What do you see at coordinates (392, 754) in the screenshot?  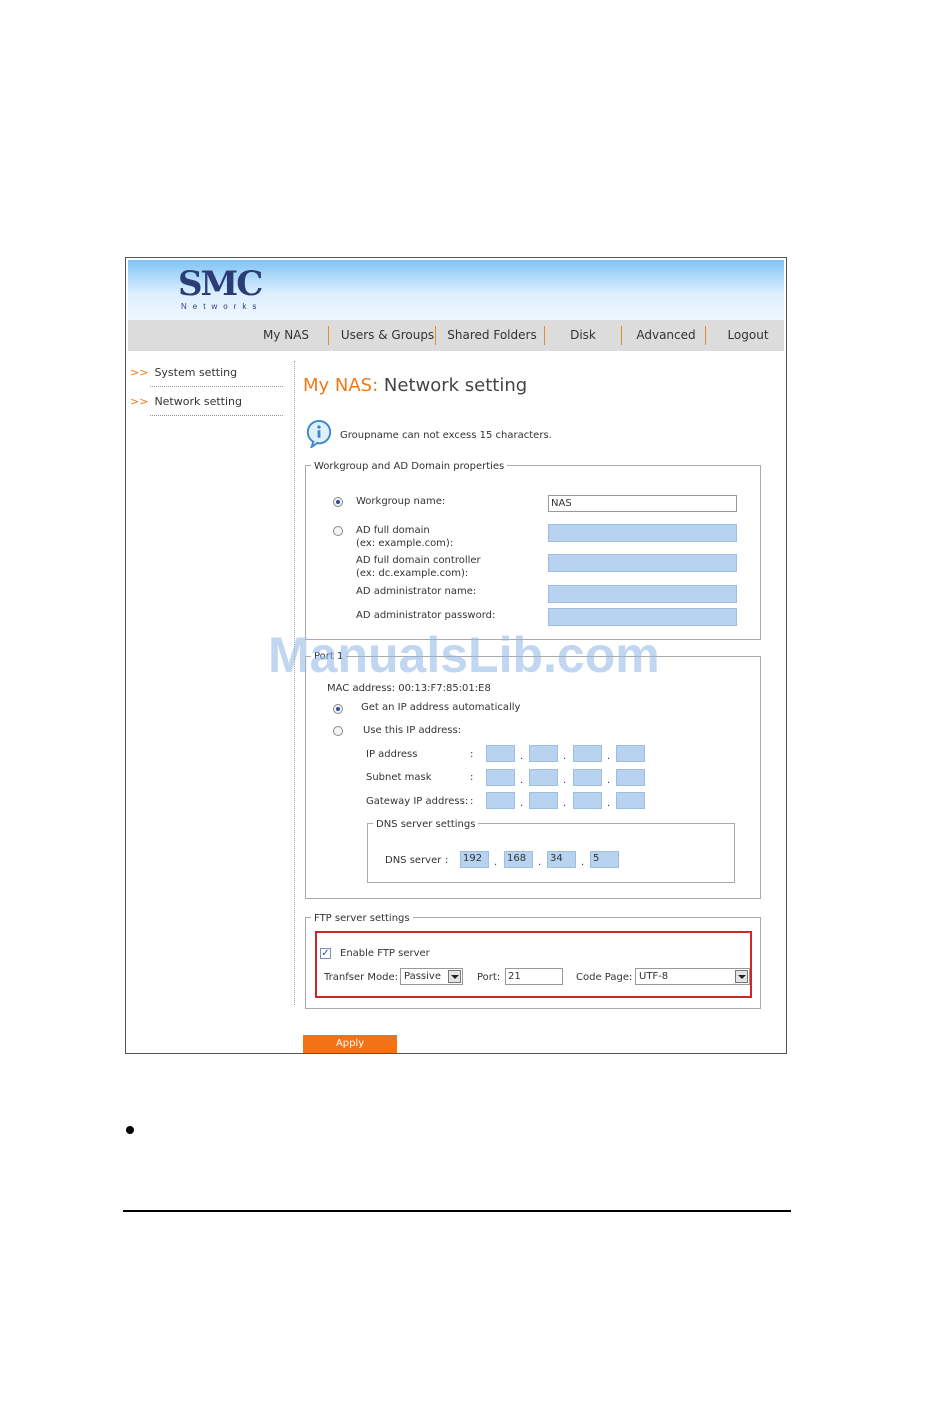 I see `ip-address-label: IP address` at bounding box center [392, 754].